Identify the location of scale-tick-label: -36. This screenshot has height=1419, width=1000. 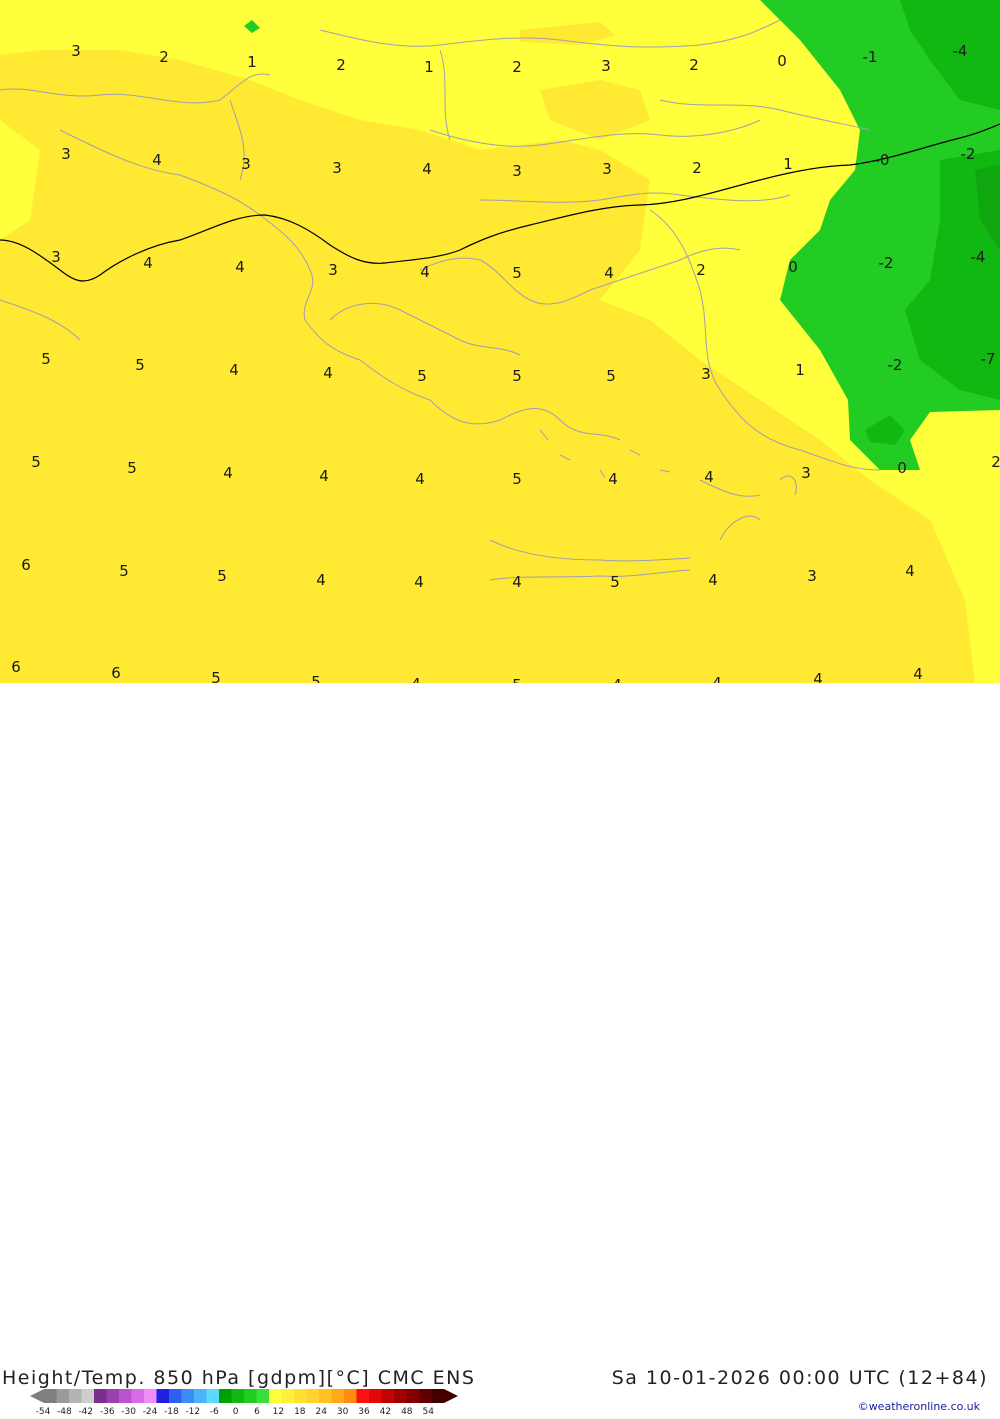
(107, 1411).